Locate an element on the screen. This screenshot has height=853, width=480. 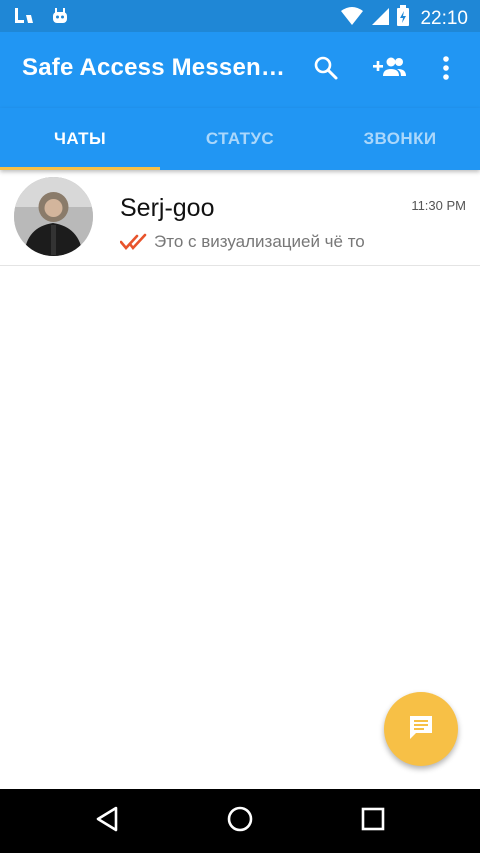
status-bar: 22:10 is located at coordinates (240, 16).